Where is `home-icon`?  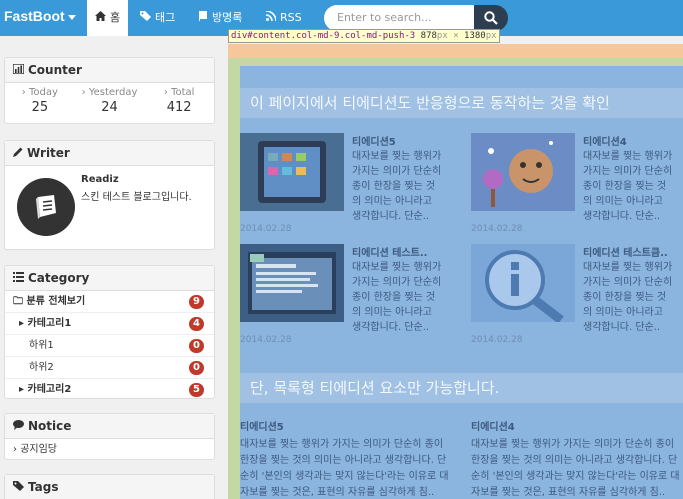
home-icon is located at coordinates (100, 18).